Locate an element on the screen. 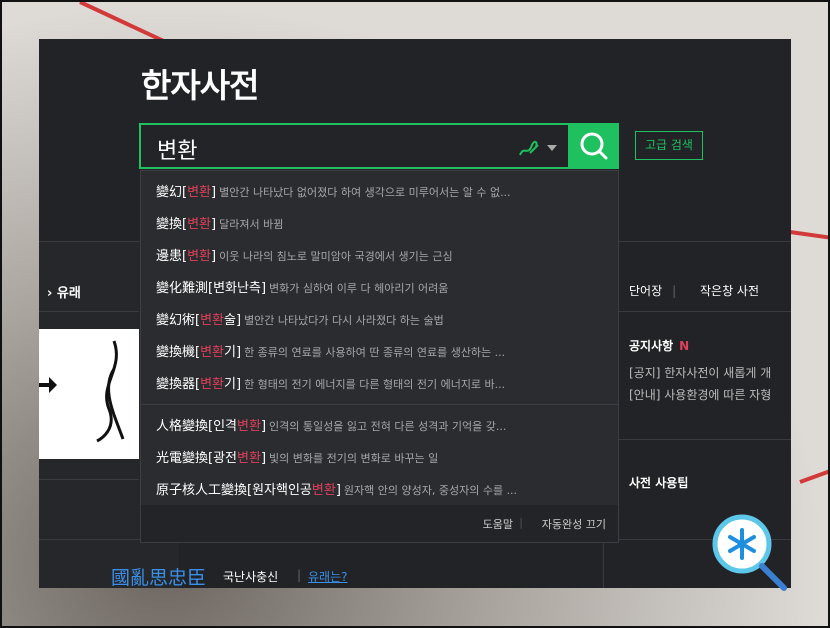  origin-label: 유래 is located at coordinates (68, 293).